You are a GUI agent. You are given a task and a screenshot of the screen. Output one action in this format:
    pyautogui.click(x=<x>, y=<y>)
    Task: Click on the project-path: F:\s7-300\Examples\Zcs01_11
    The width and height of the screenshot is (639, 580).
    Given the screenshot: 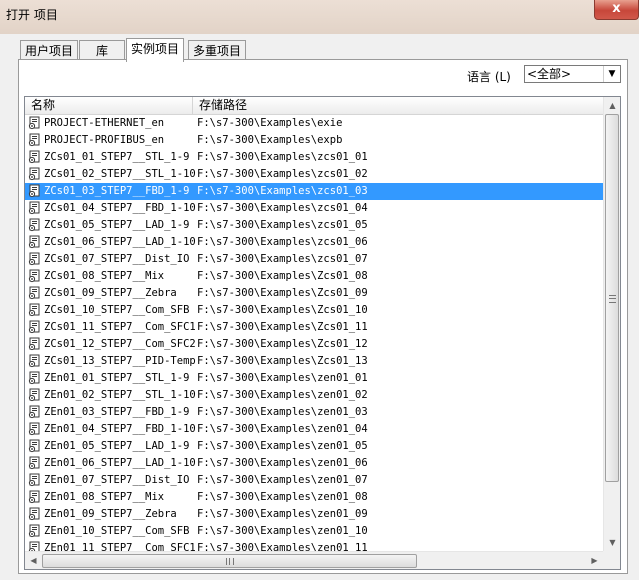 What is the action you would take?
    pyautogui.click(x=282, y=327)
    